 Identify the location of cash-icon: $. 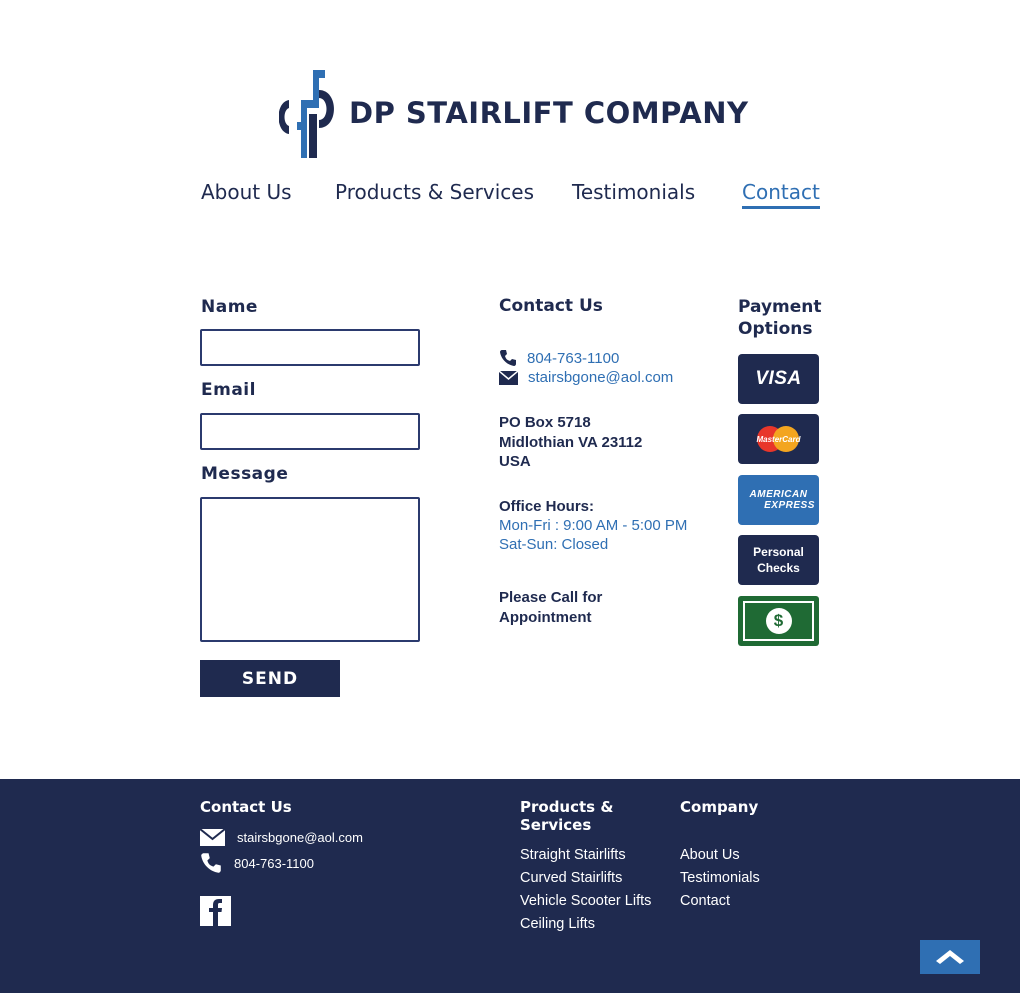
(778, 621).